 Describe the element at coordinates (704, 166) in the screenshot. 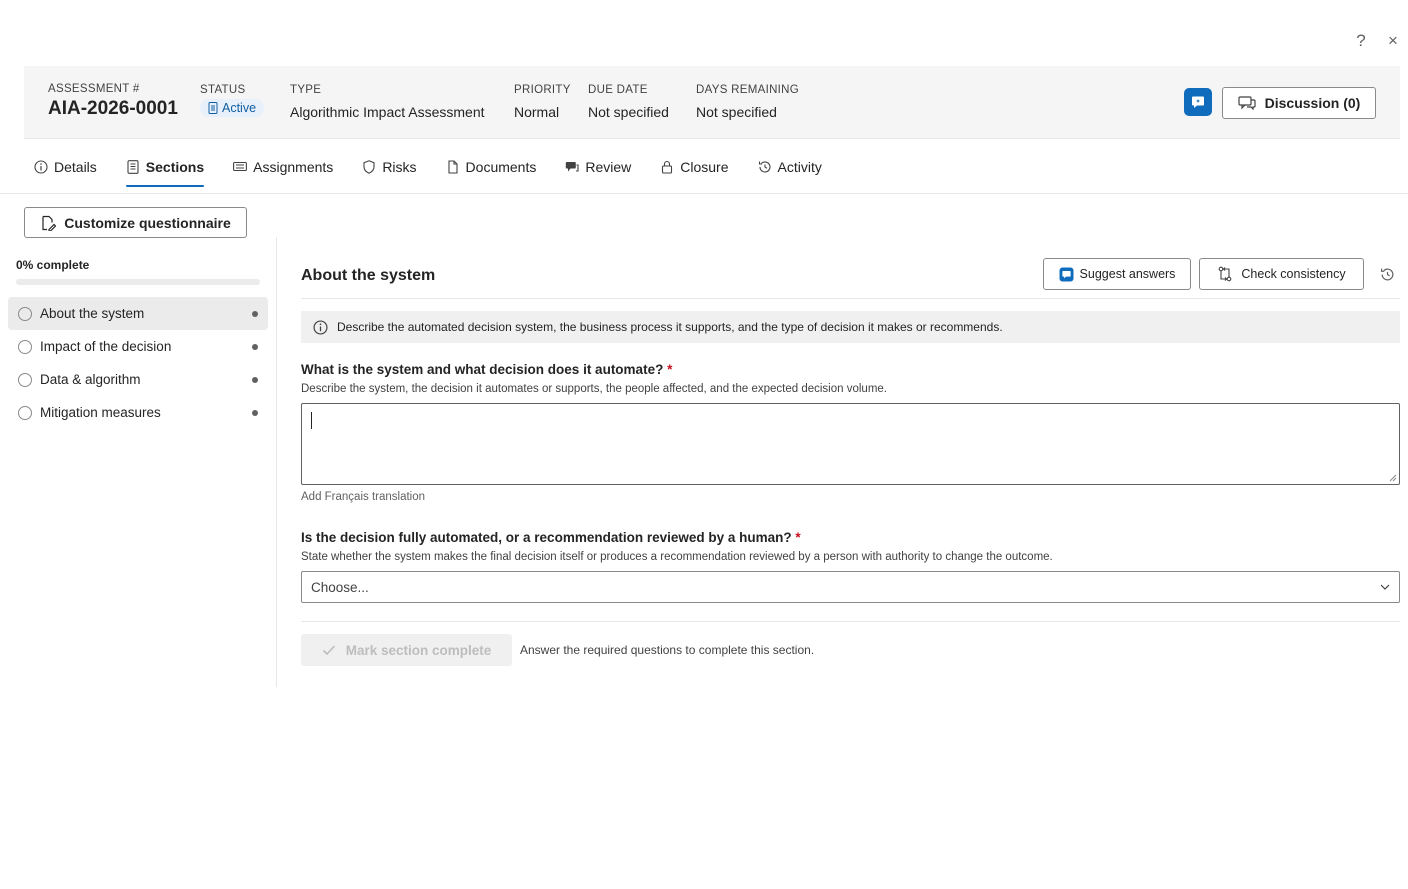

I see `tab-label: Closure` at that location.